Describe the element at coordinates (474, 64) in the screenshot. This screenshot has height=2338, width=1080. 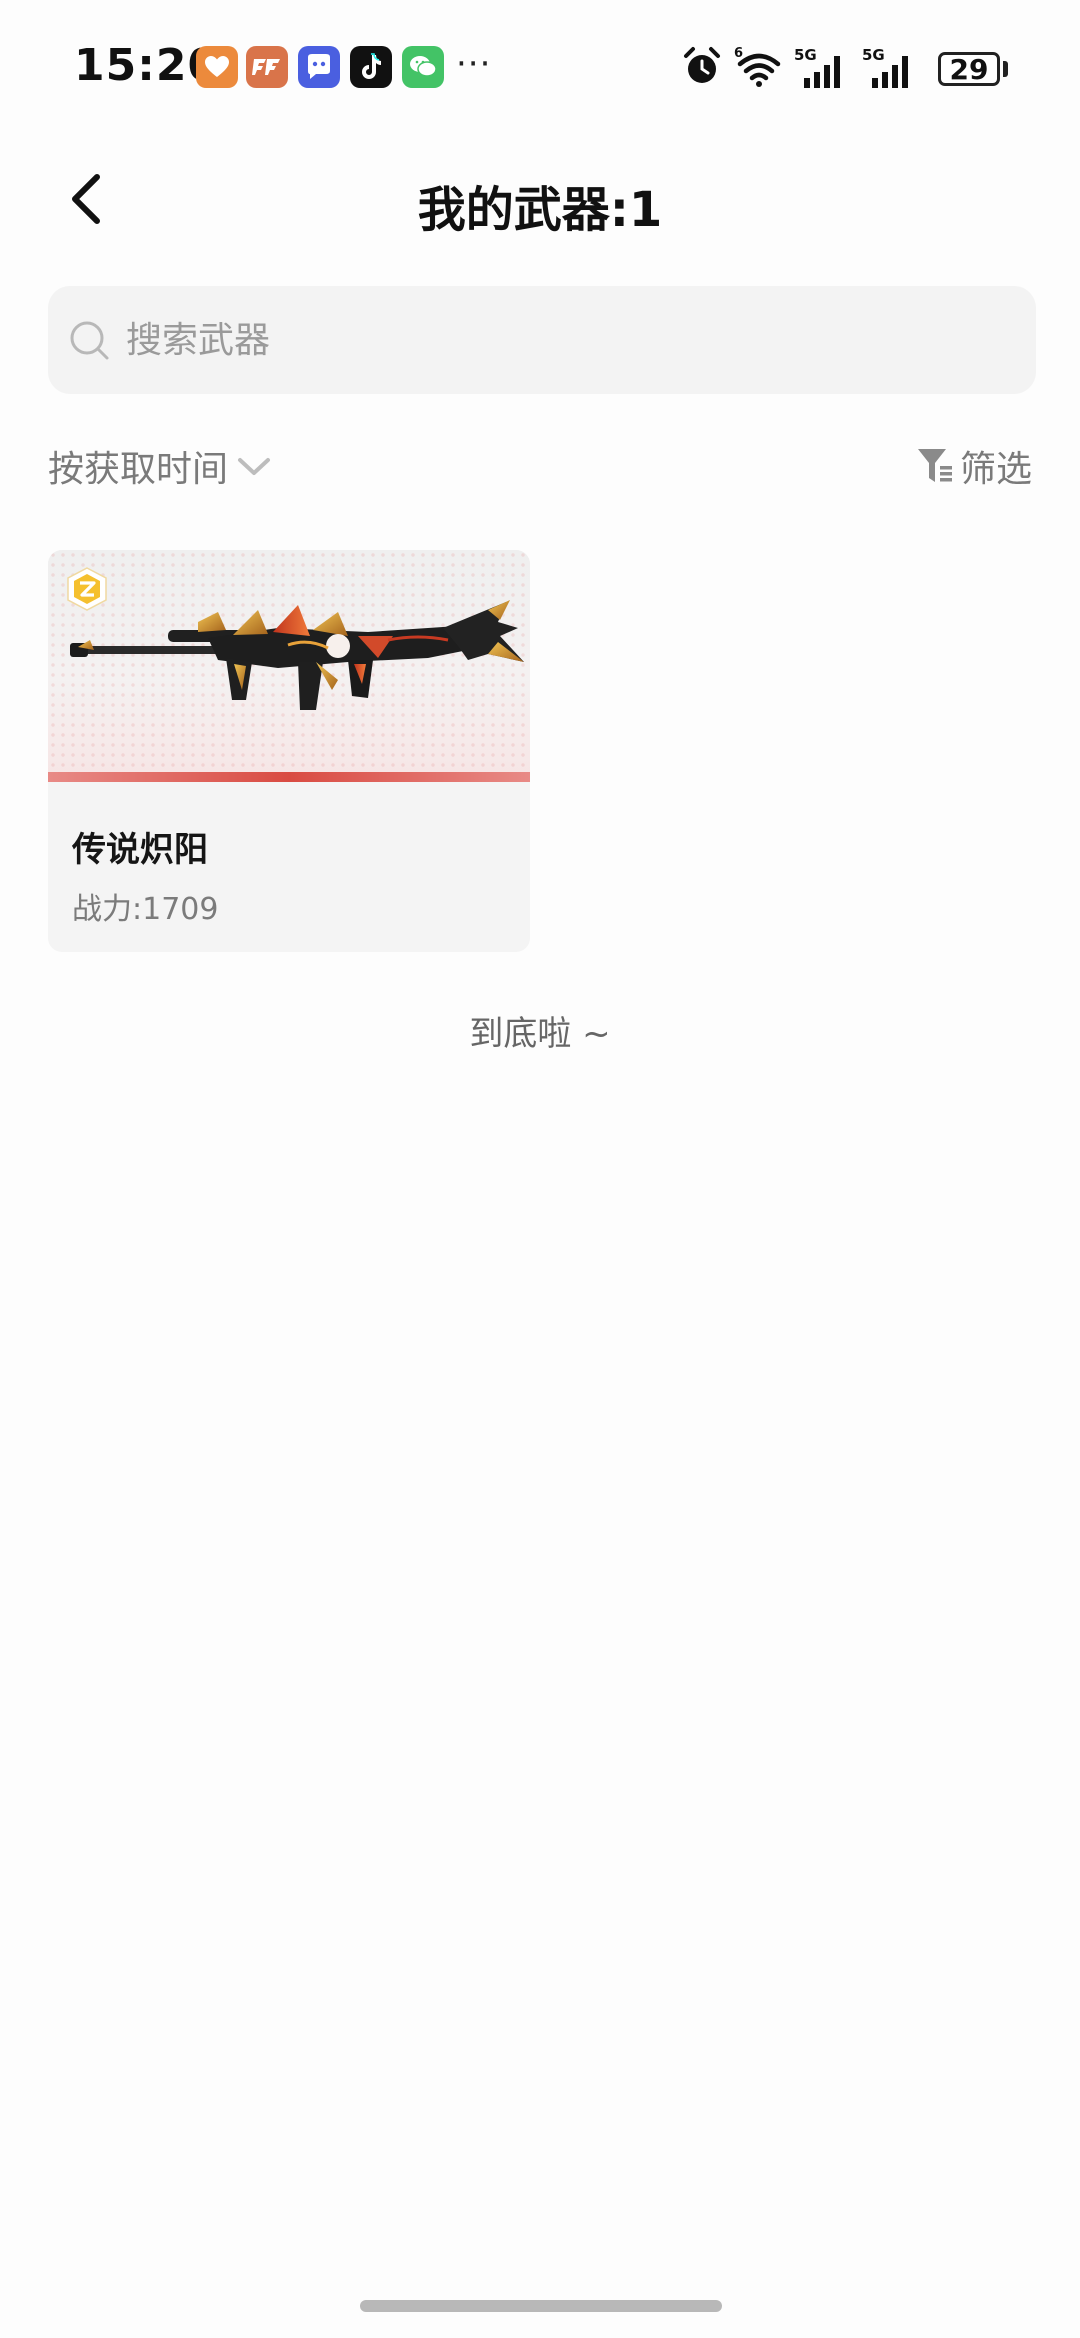
I see `more-notifications-icon: ···` at that location.